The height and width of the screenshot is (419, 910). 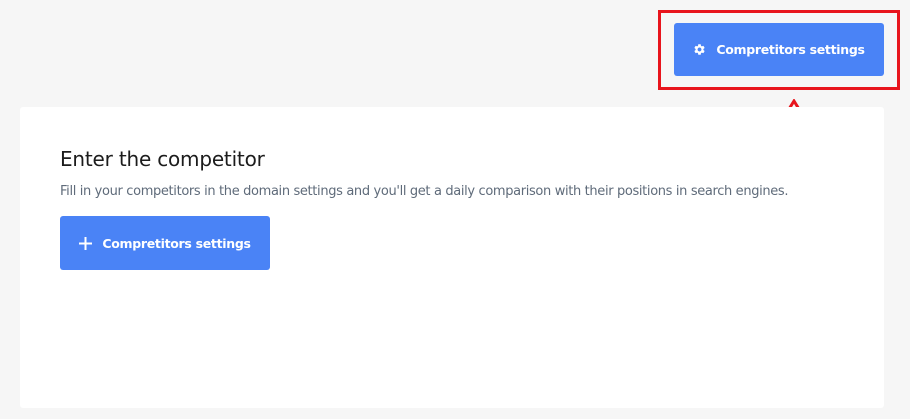 What do you see at coordinates (162, 159) in the screenshot?
I see `card-title: Enter the competitor` at bounding box center [162, 159].